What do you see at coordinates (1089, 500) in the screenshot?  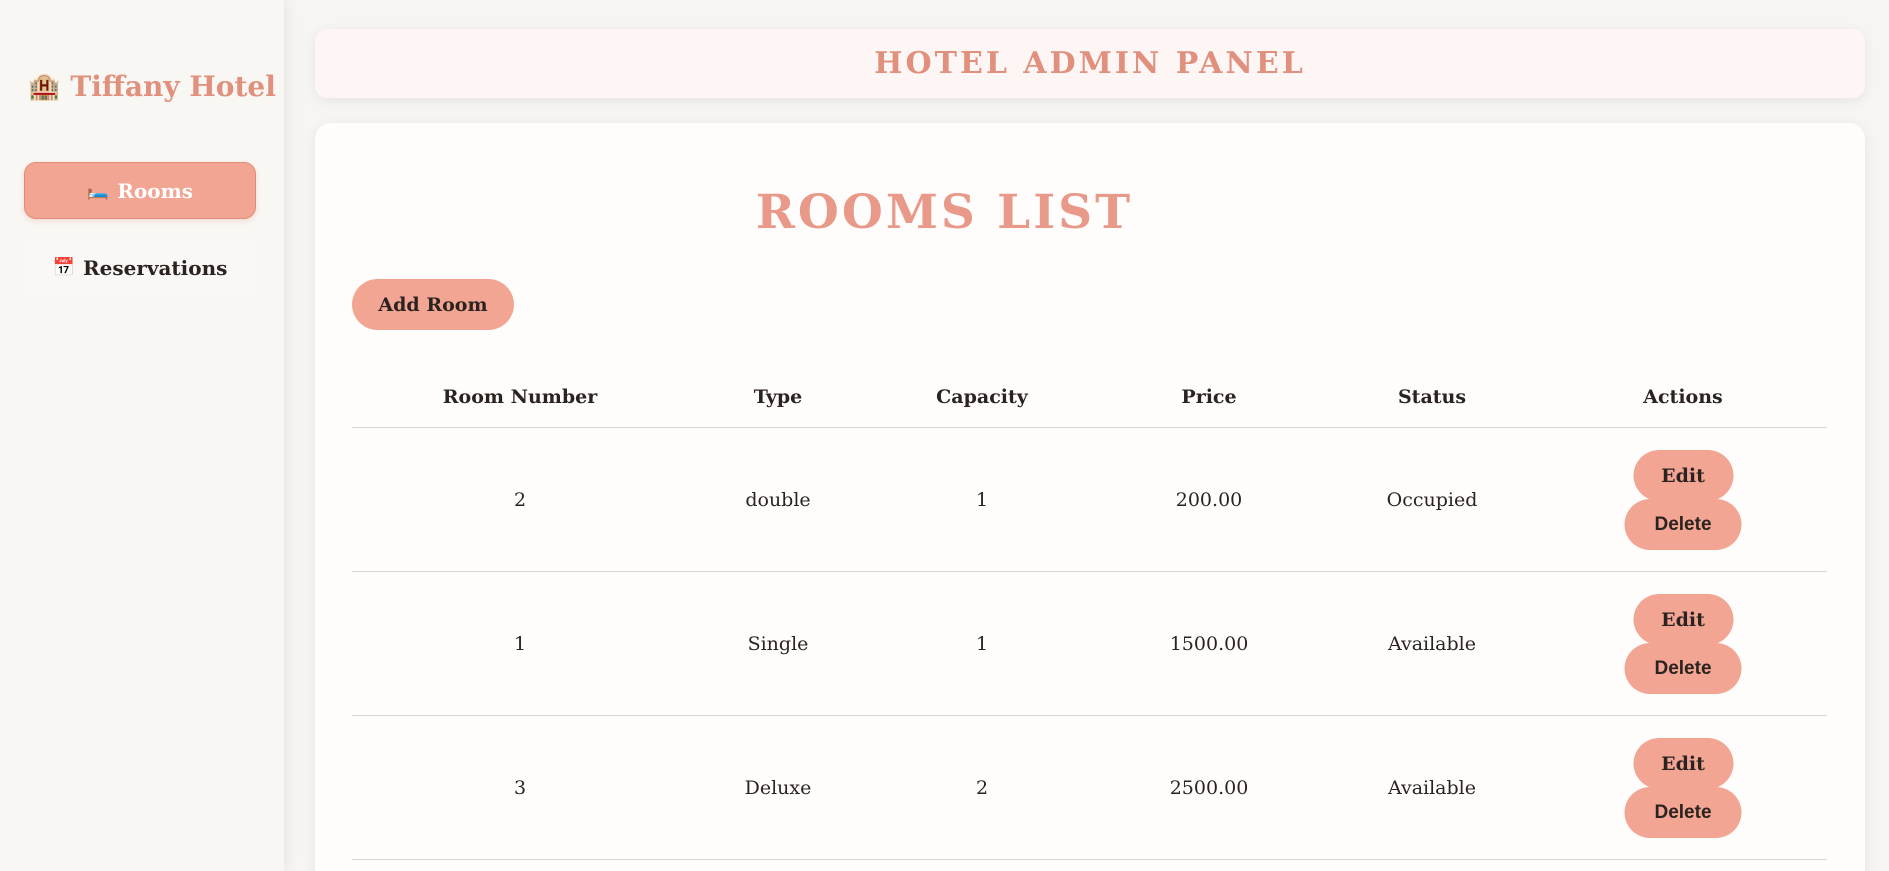 I see `table-row: 2 double 1 200.00 Occupied Edit Delete` at bounding box center [1089, 500].